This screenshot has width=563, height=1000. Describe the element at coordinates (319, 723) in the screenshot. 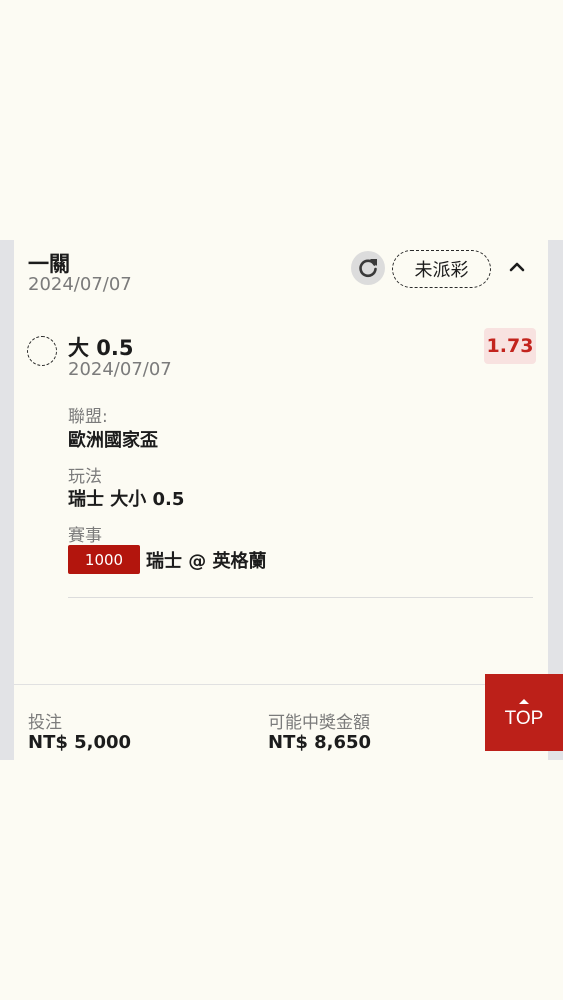

I see `potential-win-label: 可能中獎金額` at that location.